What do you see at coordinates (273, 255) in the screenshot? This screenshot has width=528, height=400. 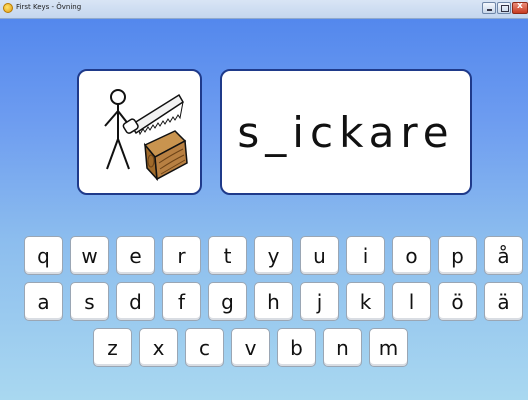 I see `key-y: y` at bounding box center [273, 255].